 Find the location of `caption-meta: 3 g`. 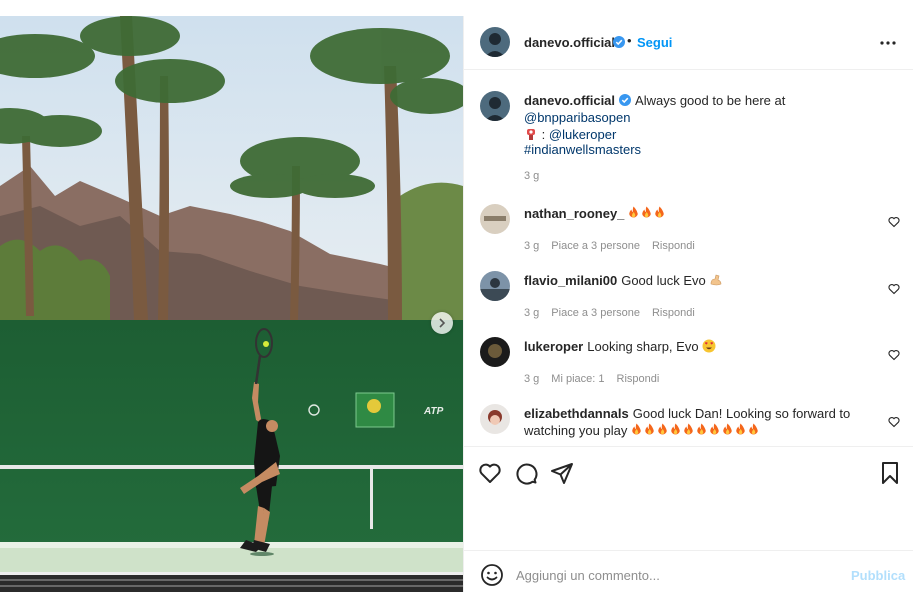

caption-meta: 3 g is located at coordinates (531, 176).